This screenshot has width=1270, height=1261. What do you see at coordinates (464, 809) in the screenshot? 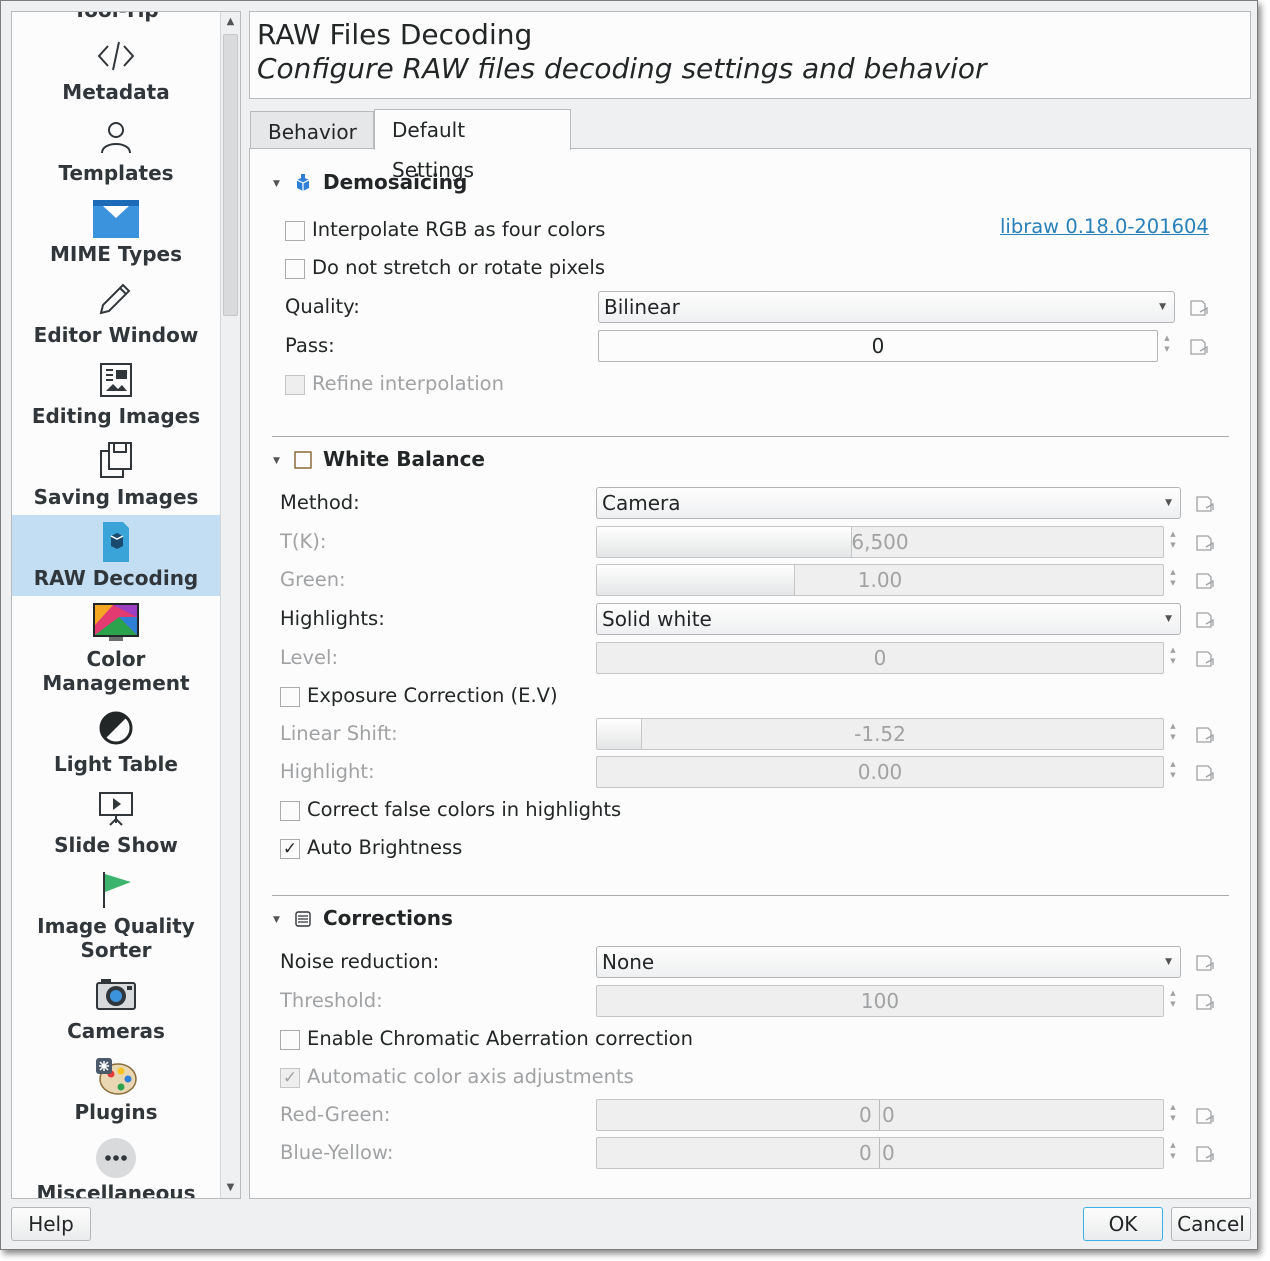
I see `false-colors-label: Correct false colors in highlights` at bounding box center [464, 809].